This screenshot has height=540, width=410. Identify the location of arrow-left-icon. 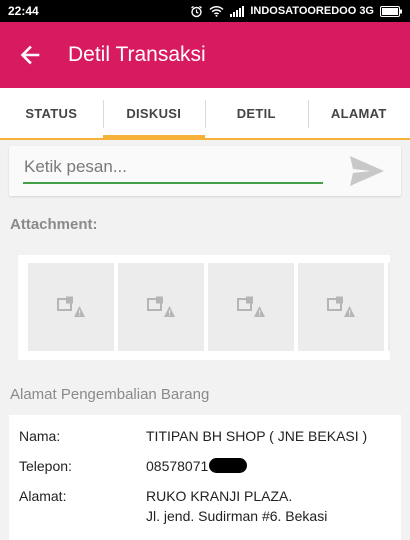
(30, 55).